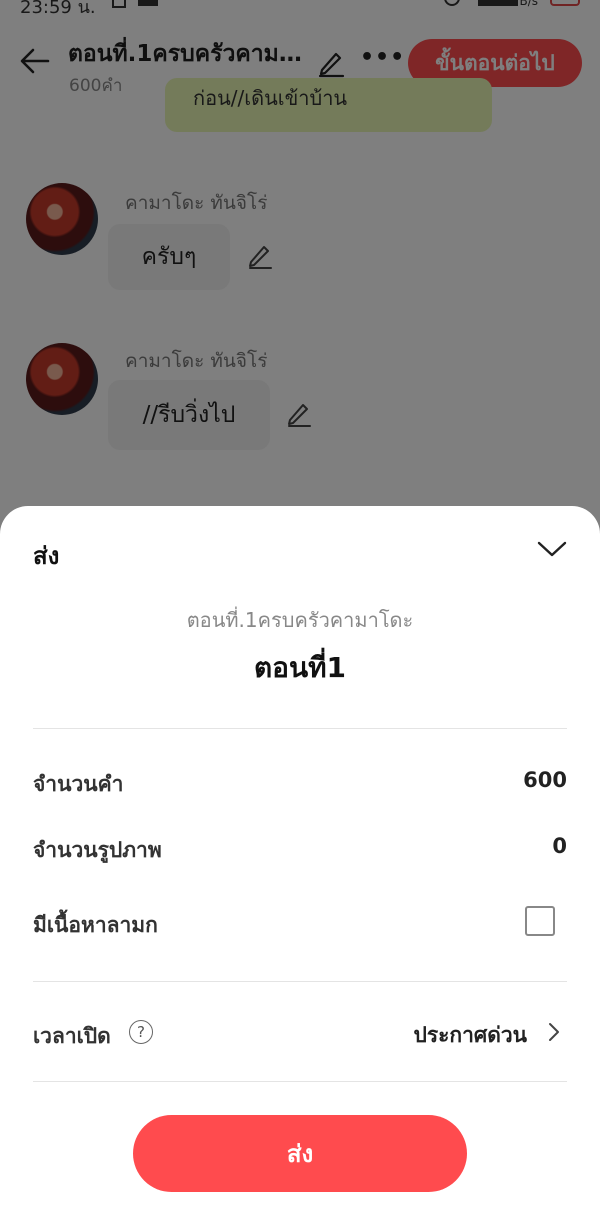 This screenshot has height=1225, width=600. What do you see at coordinates (559, 846) in the screenshot?
I see `image-count-value: 0` at bounding box center [559, 846].